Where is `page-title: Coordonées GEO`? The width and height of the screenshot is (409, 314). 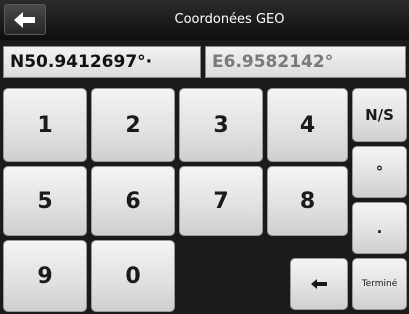
page-title: Coordonées GEO is located at coordinates (229, 19).